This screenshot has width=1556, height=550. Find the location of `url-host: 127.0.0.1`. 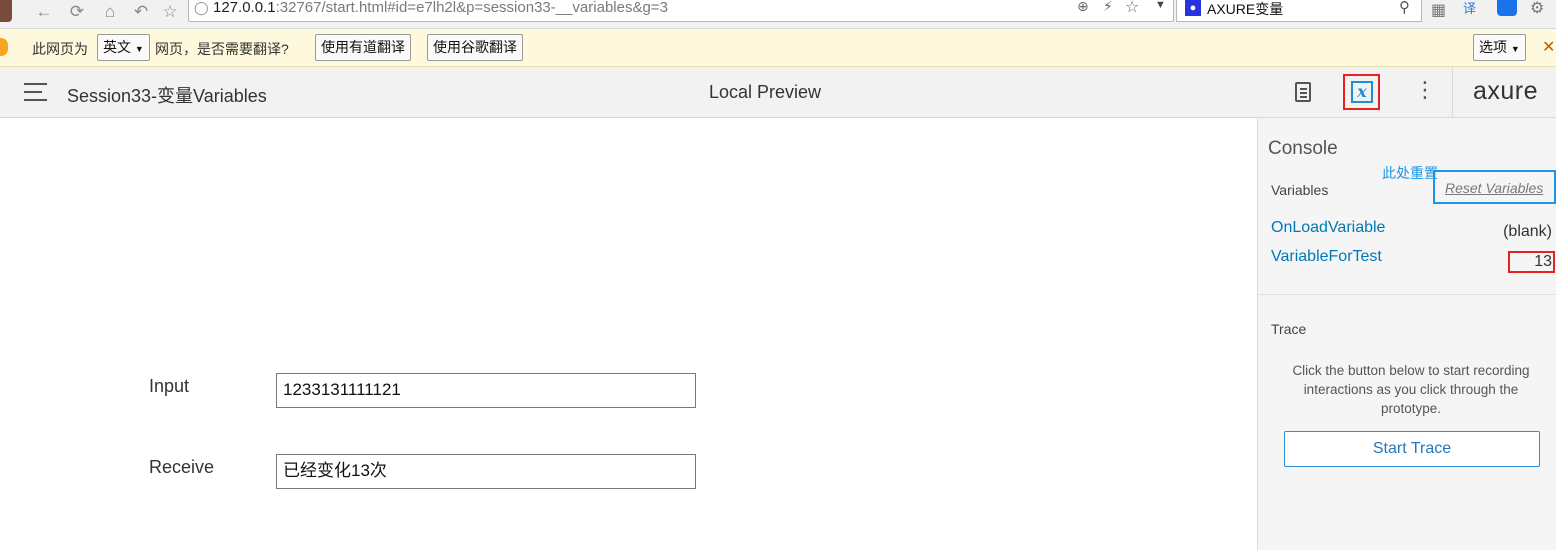

url-host: 127.0.0.1 is located at coordinates (244, 8).